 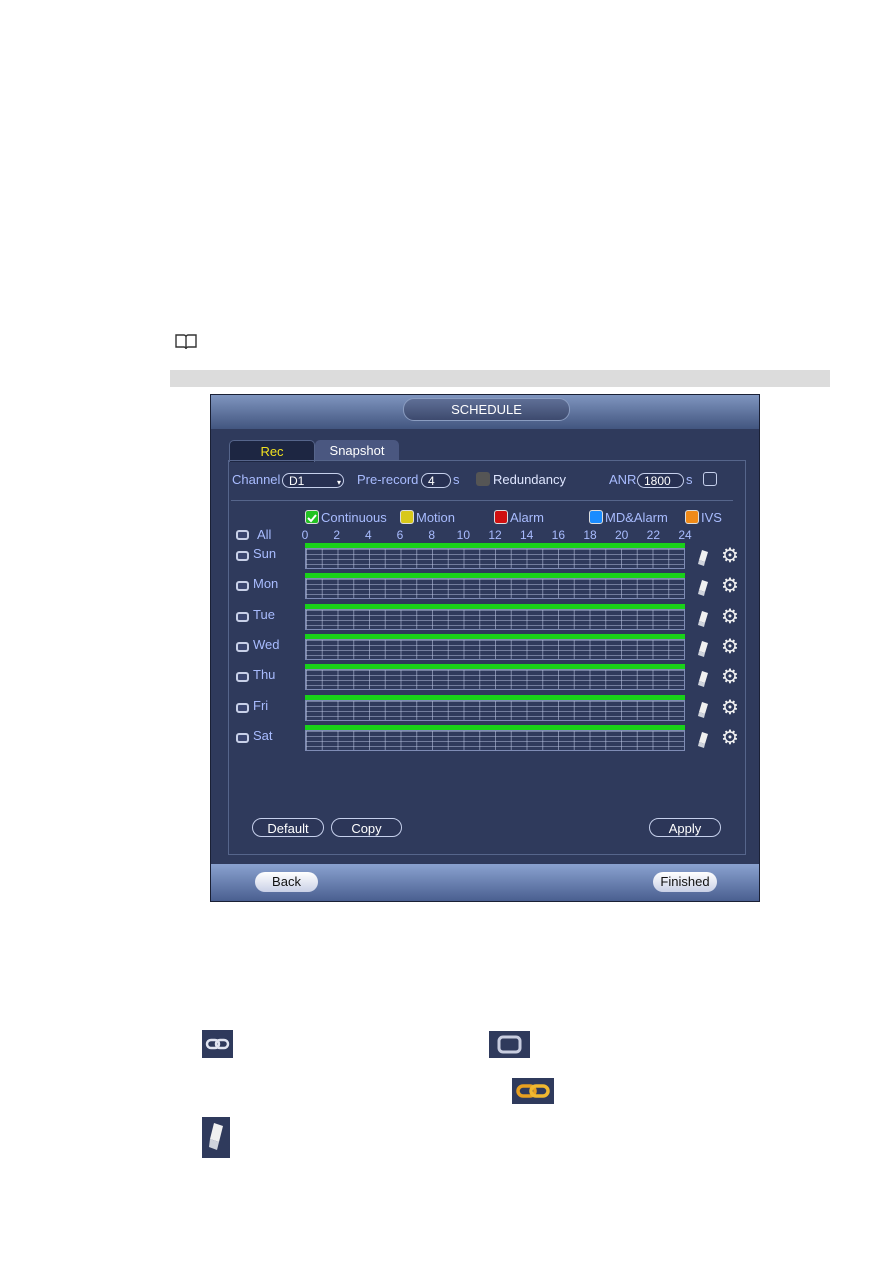 I want to click on day-label: Wed, so click(x=266, y=644).